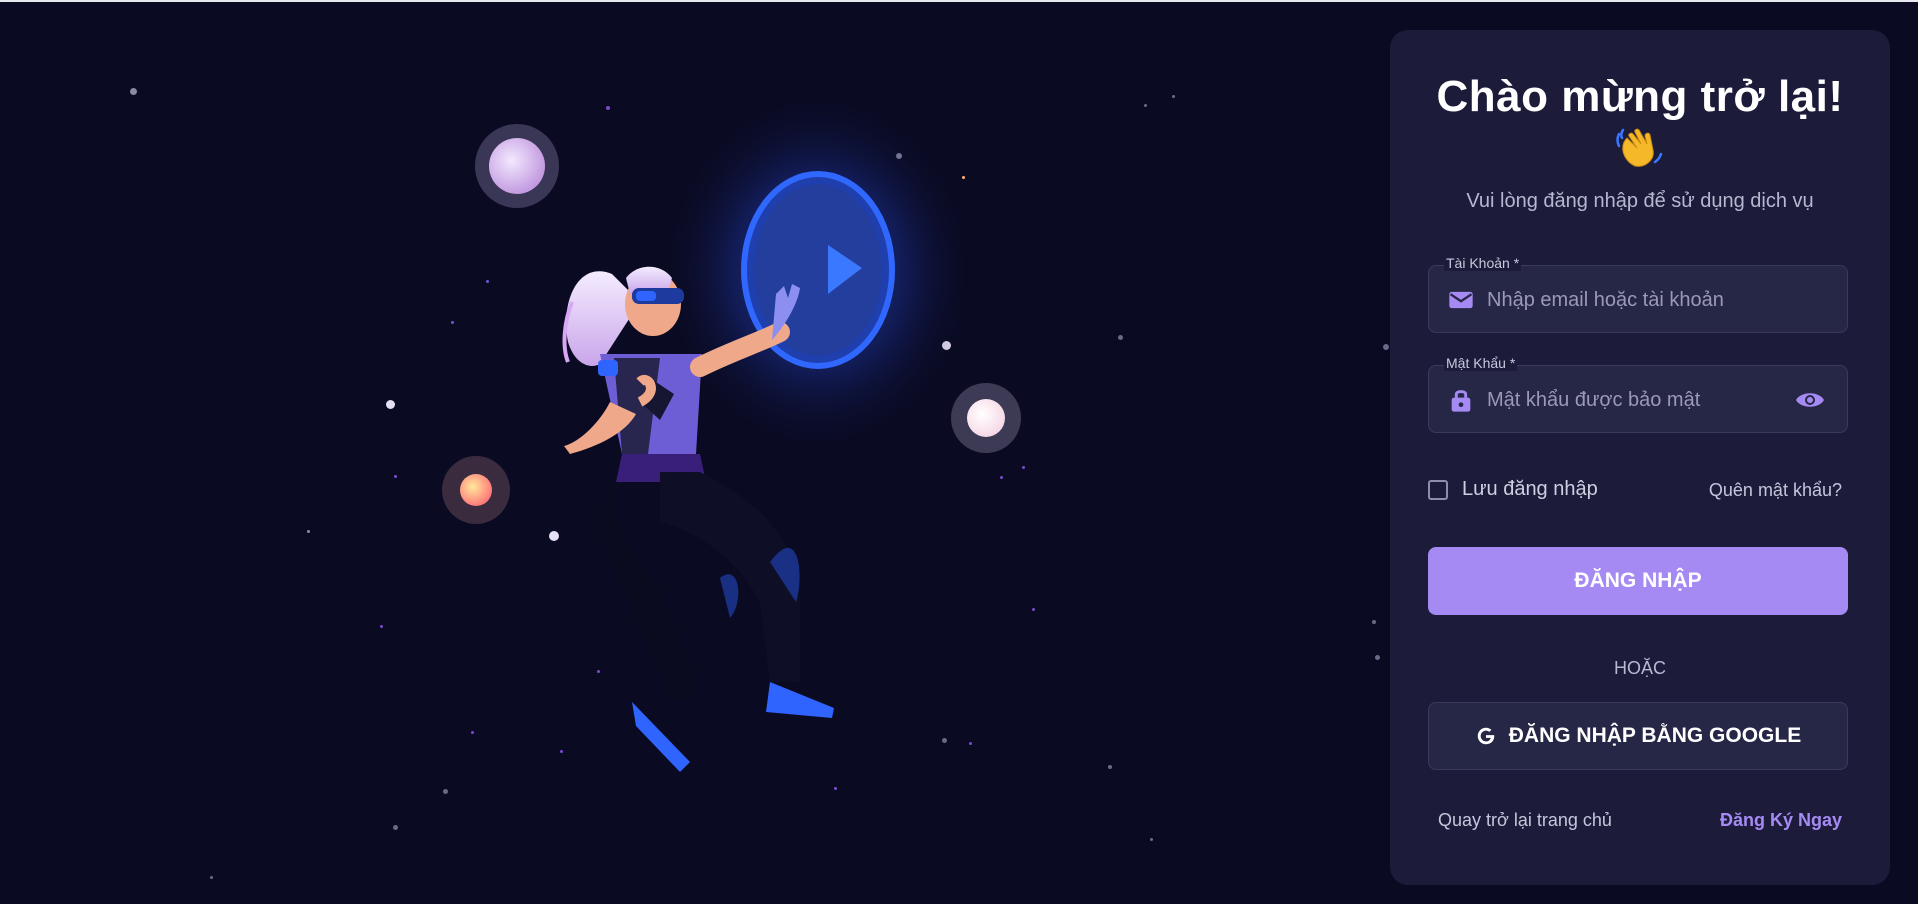 Image resolution: width=1918 pixels, height=904 pixels. I want to click on subtitle: Vui lòng đăng nhập để sử dụng dịch vụ, so click(1640, 201).